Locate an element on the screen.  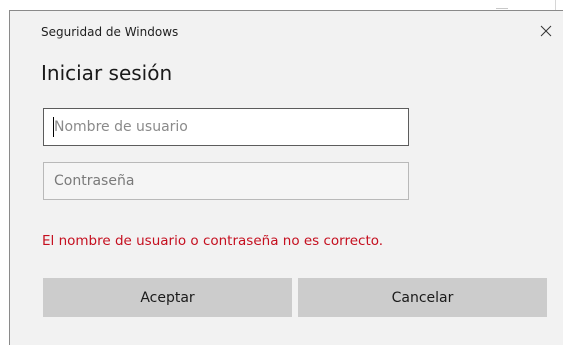
dialog-heading: Iniciar sesión is located at coordinates (107, 73).